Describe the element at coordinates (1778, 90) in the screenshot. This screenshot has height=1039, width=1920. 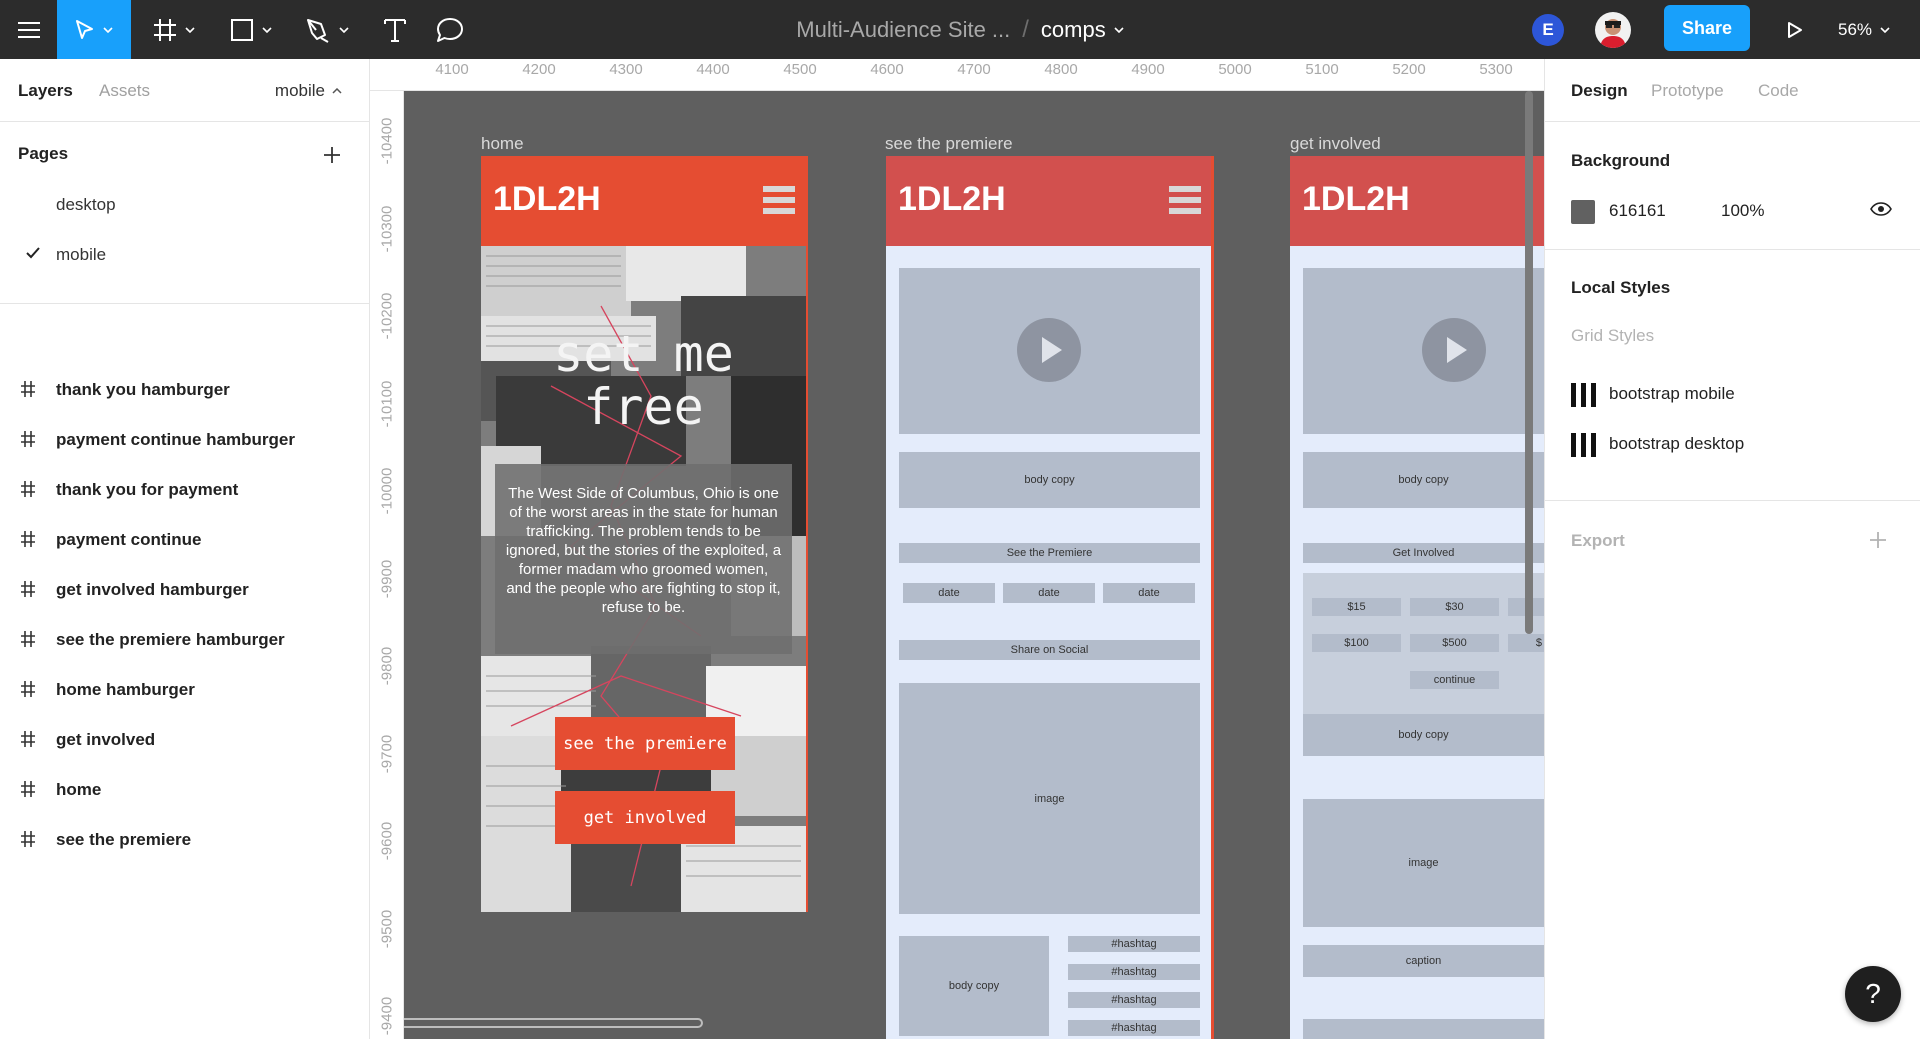
I see `tab-code: Code` at that location.